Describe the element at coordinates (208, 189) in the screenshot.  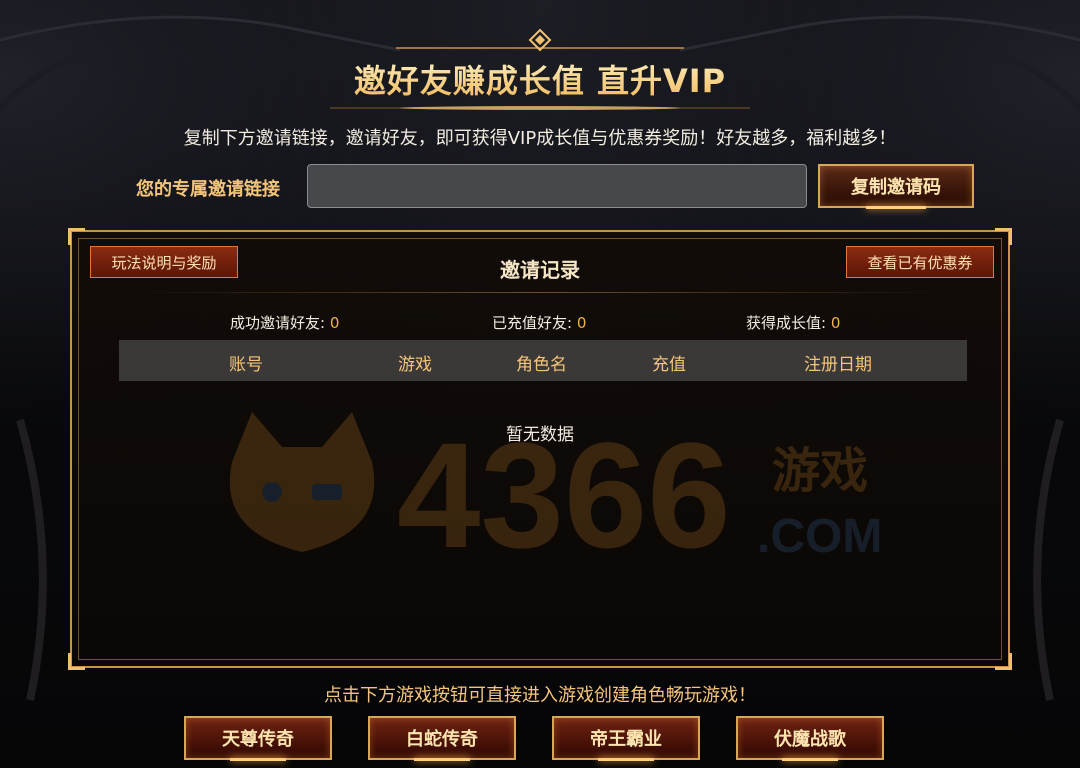
I see `invite-link-label: 您的专属邀请链接` at that location.